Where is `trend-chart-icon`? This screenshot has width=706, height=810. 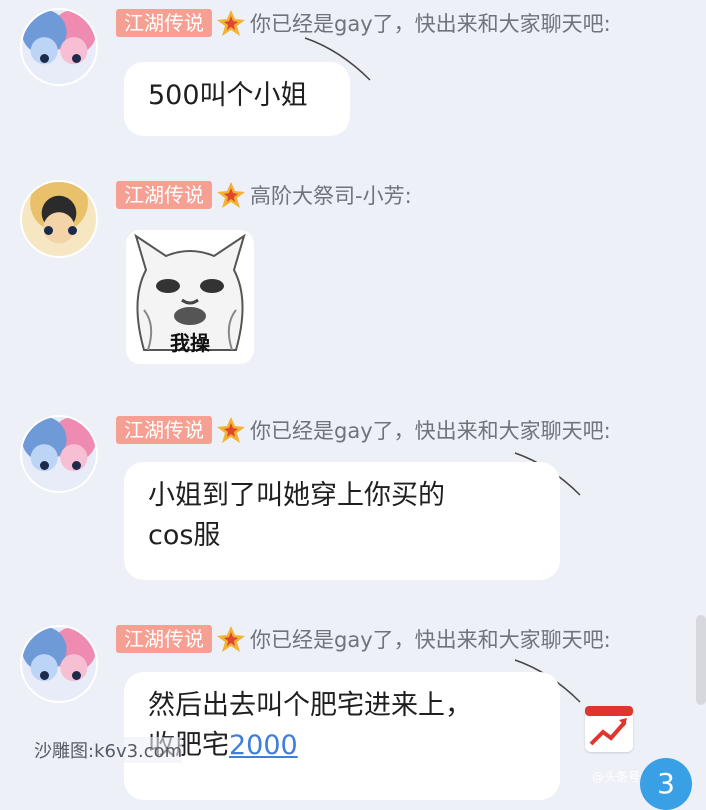
trend-chart-icon is located at coordinates (609, 729).